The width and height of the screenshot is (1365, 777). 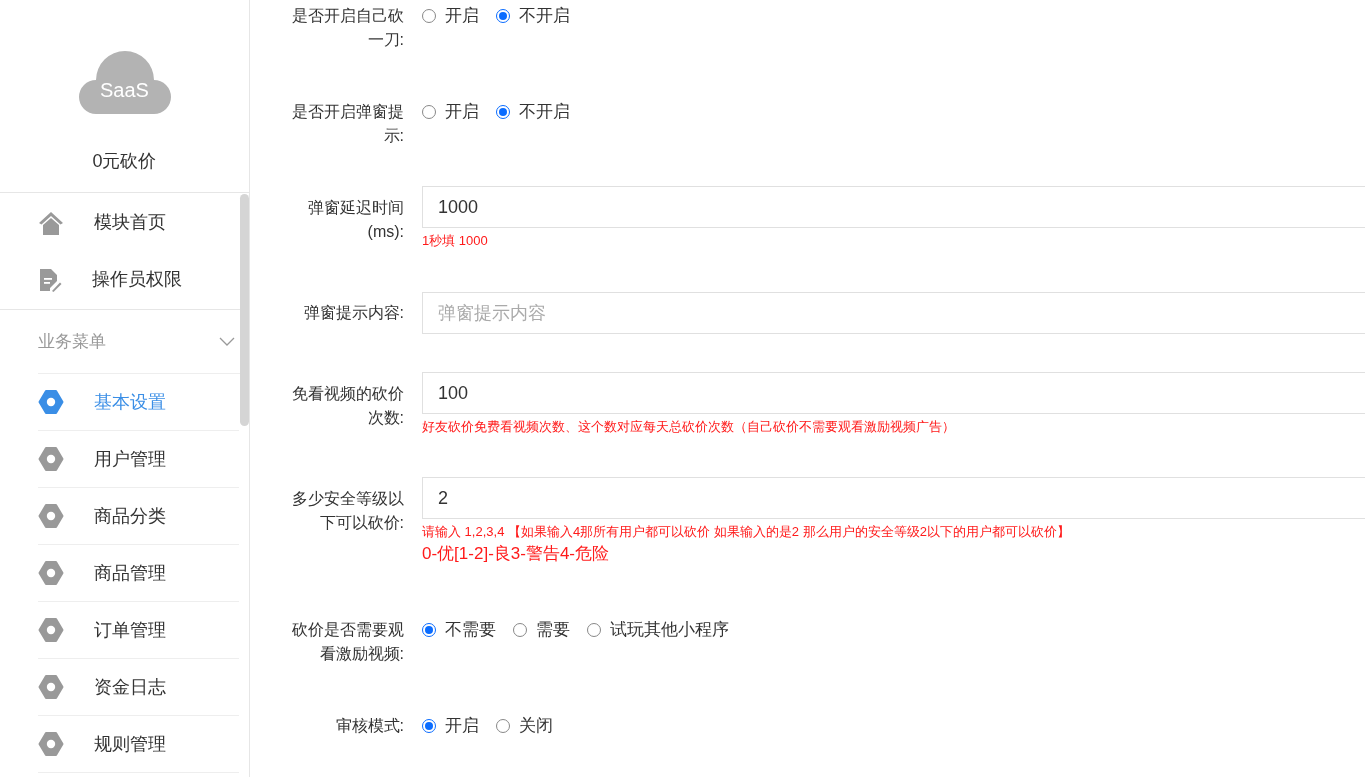 What do you see at coordinates (746, 532) in the screenshot?
I see `hint-text: 请输入 1,2,3,4 【如果输入4那所有用户都可以砍价 如果输入的是2 那么用户的安全等级2以下的用户都可以砍价】` at bounding box center [746, 532].